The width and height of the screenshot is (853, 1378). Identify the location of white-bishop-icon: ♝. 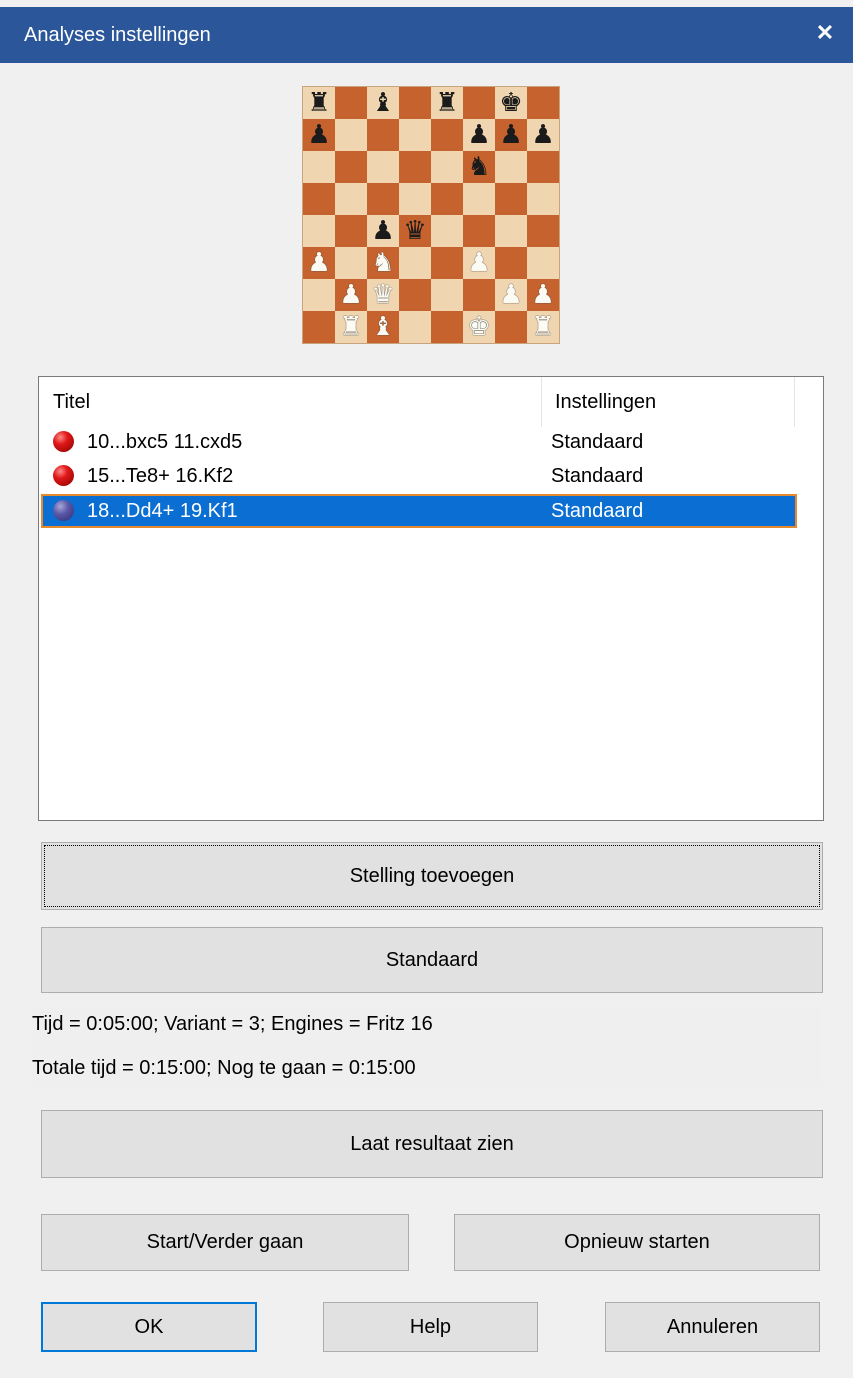
(383, 327).